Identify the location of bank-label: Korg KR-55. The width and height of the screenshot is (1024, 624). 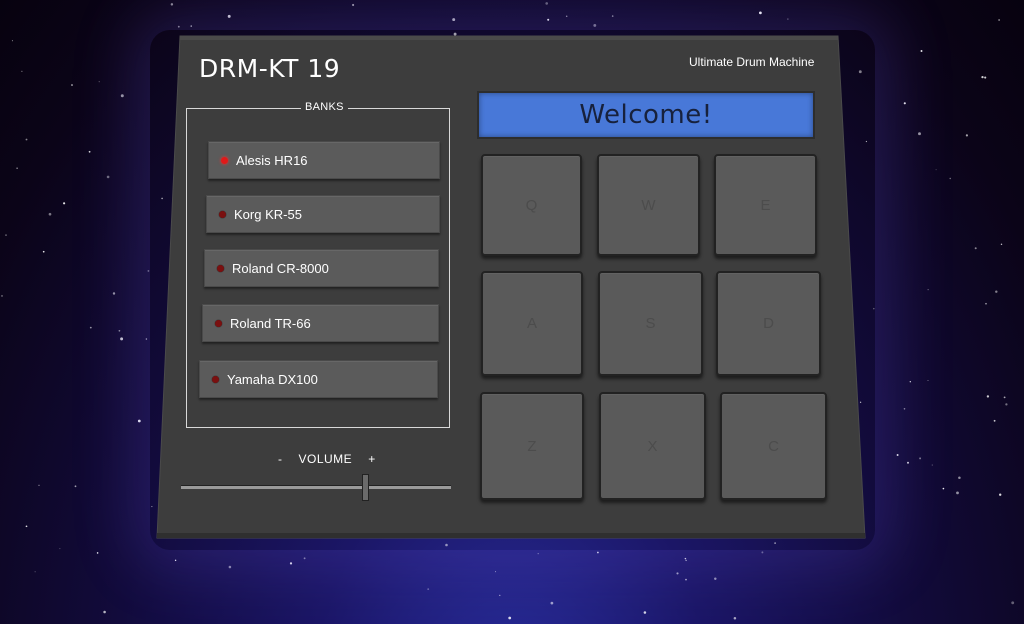
(268, 214).